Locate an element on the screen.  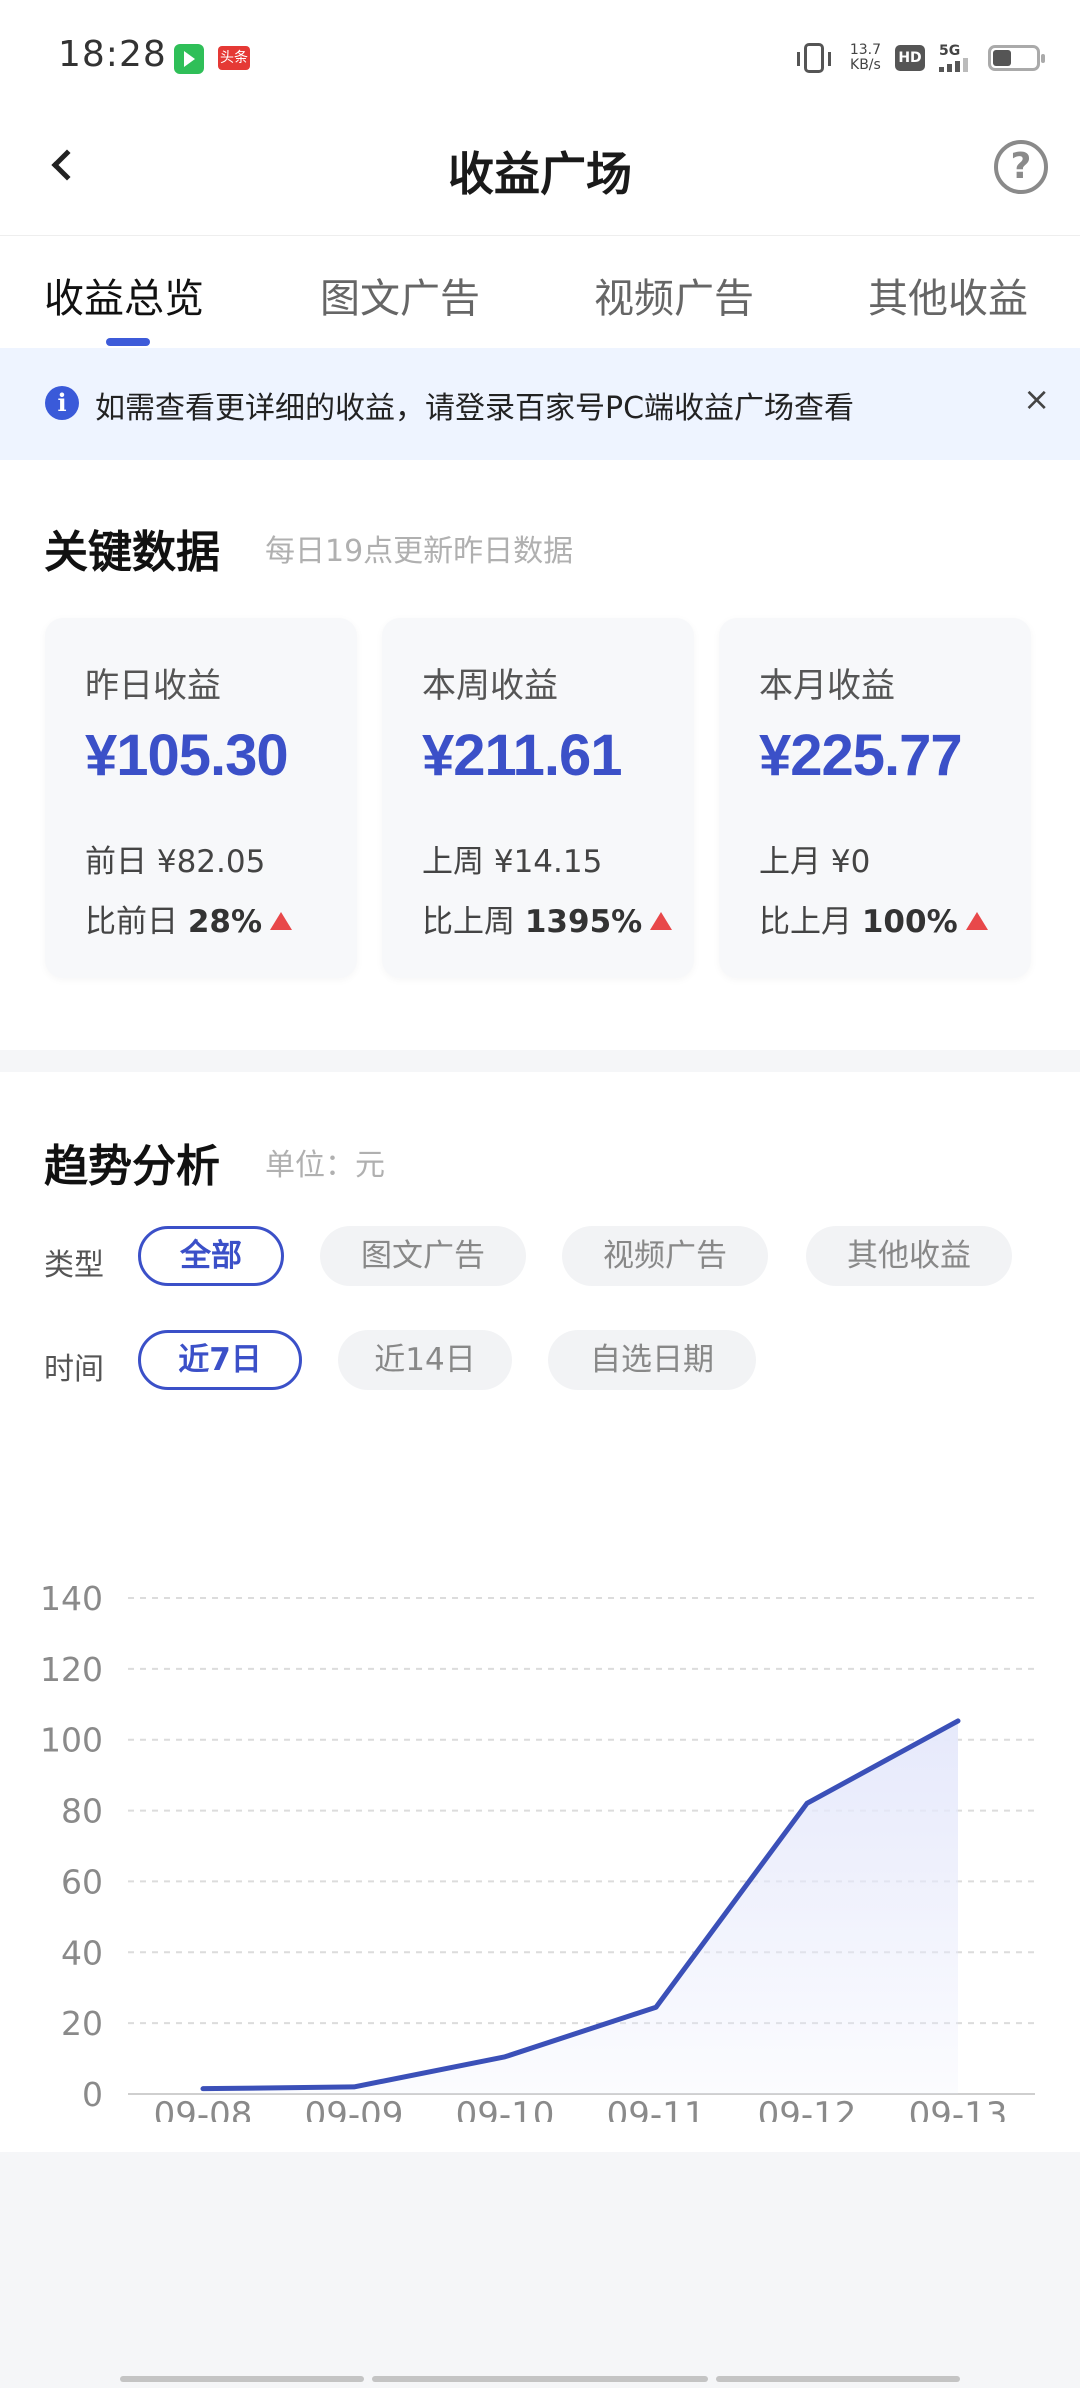
income-card-week: 本周收益 ¥211.61 上周 ¥14.15 比上周 1395% is located at coordinates (538, 798).